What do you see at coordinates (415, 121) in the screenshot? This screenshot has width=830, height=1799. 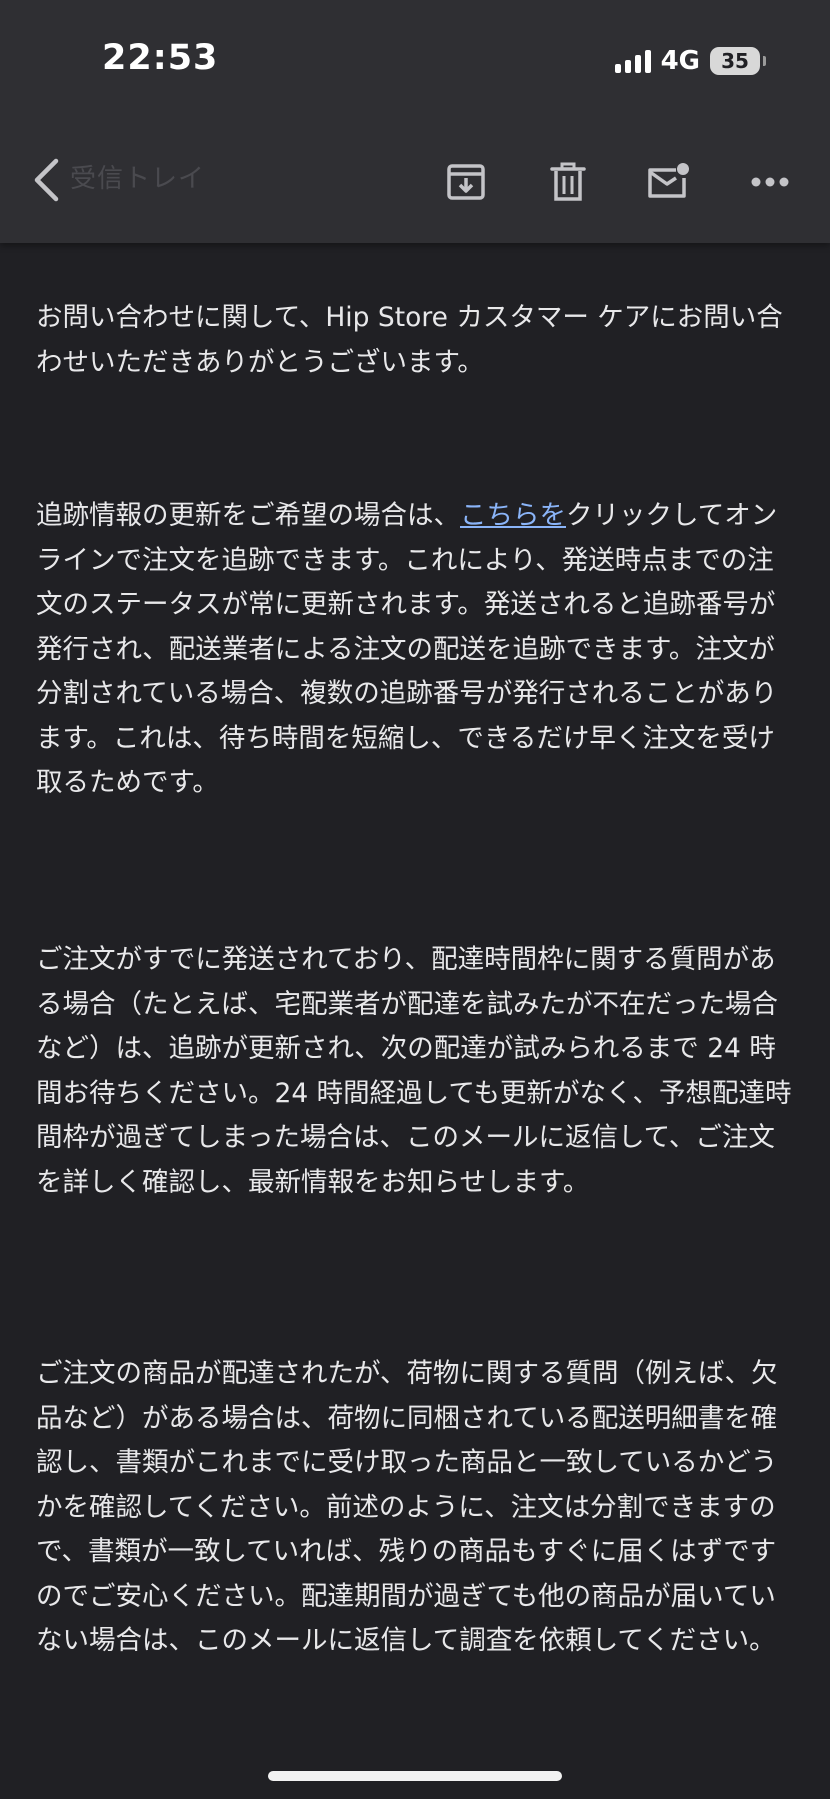 I see `app-header: 22:53 4G 35 受信トレイ` at bounding box center [415, 121].